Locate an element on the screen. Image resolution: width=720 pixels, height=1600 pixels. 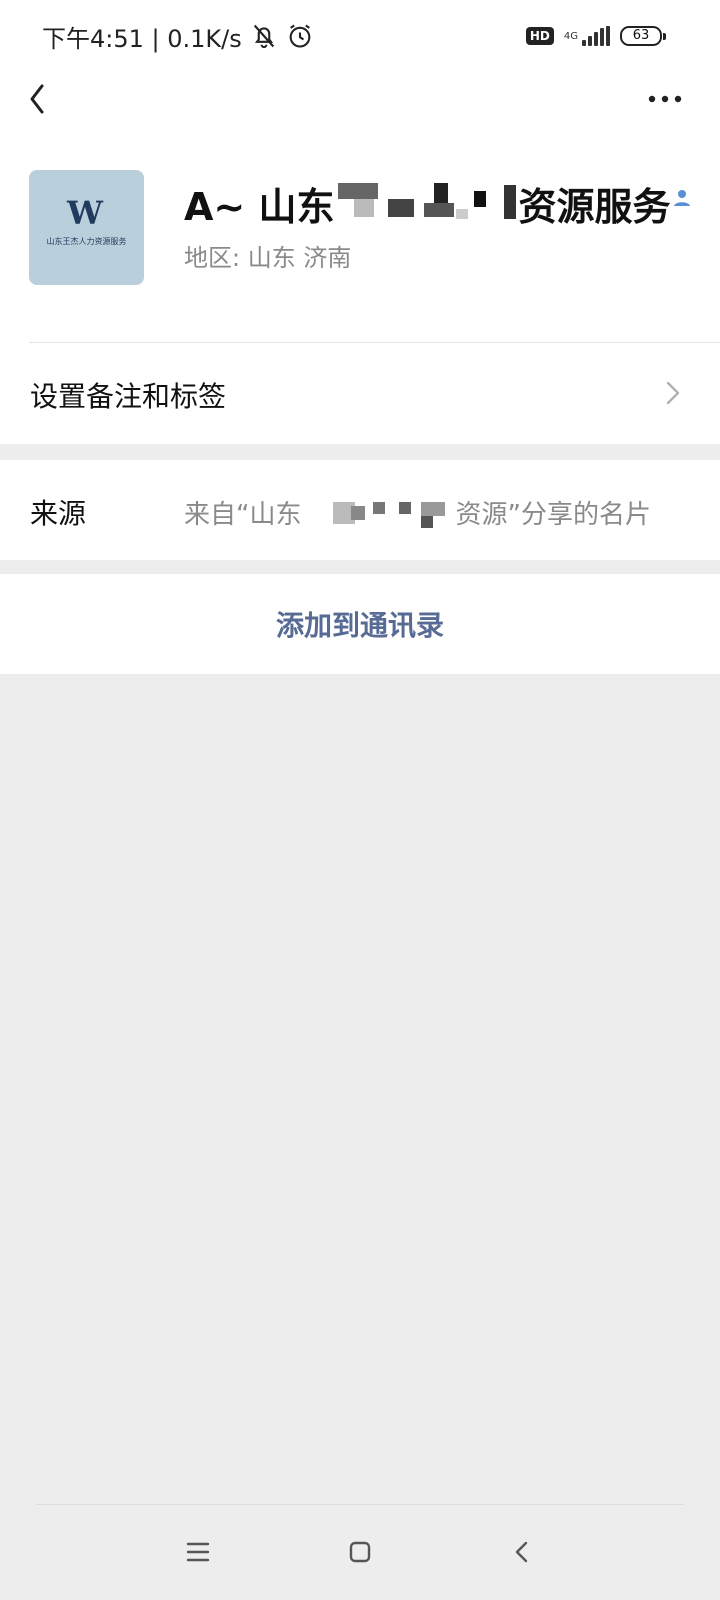
chevron-right-icon is located at coordinates (673, 393).